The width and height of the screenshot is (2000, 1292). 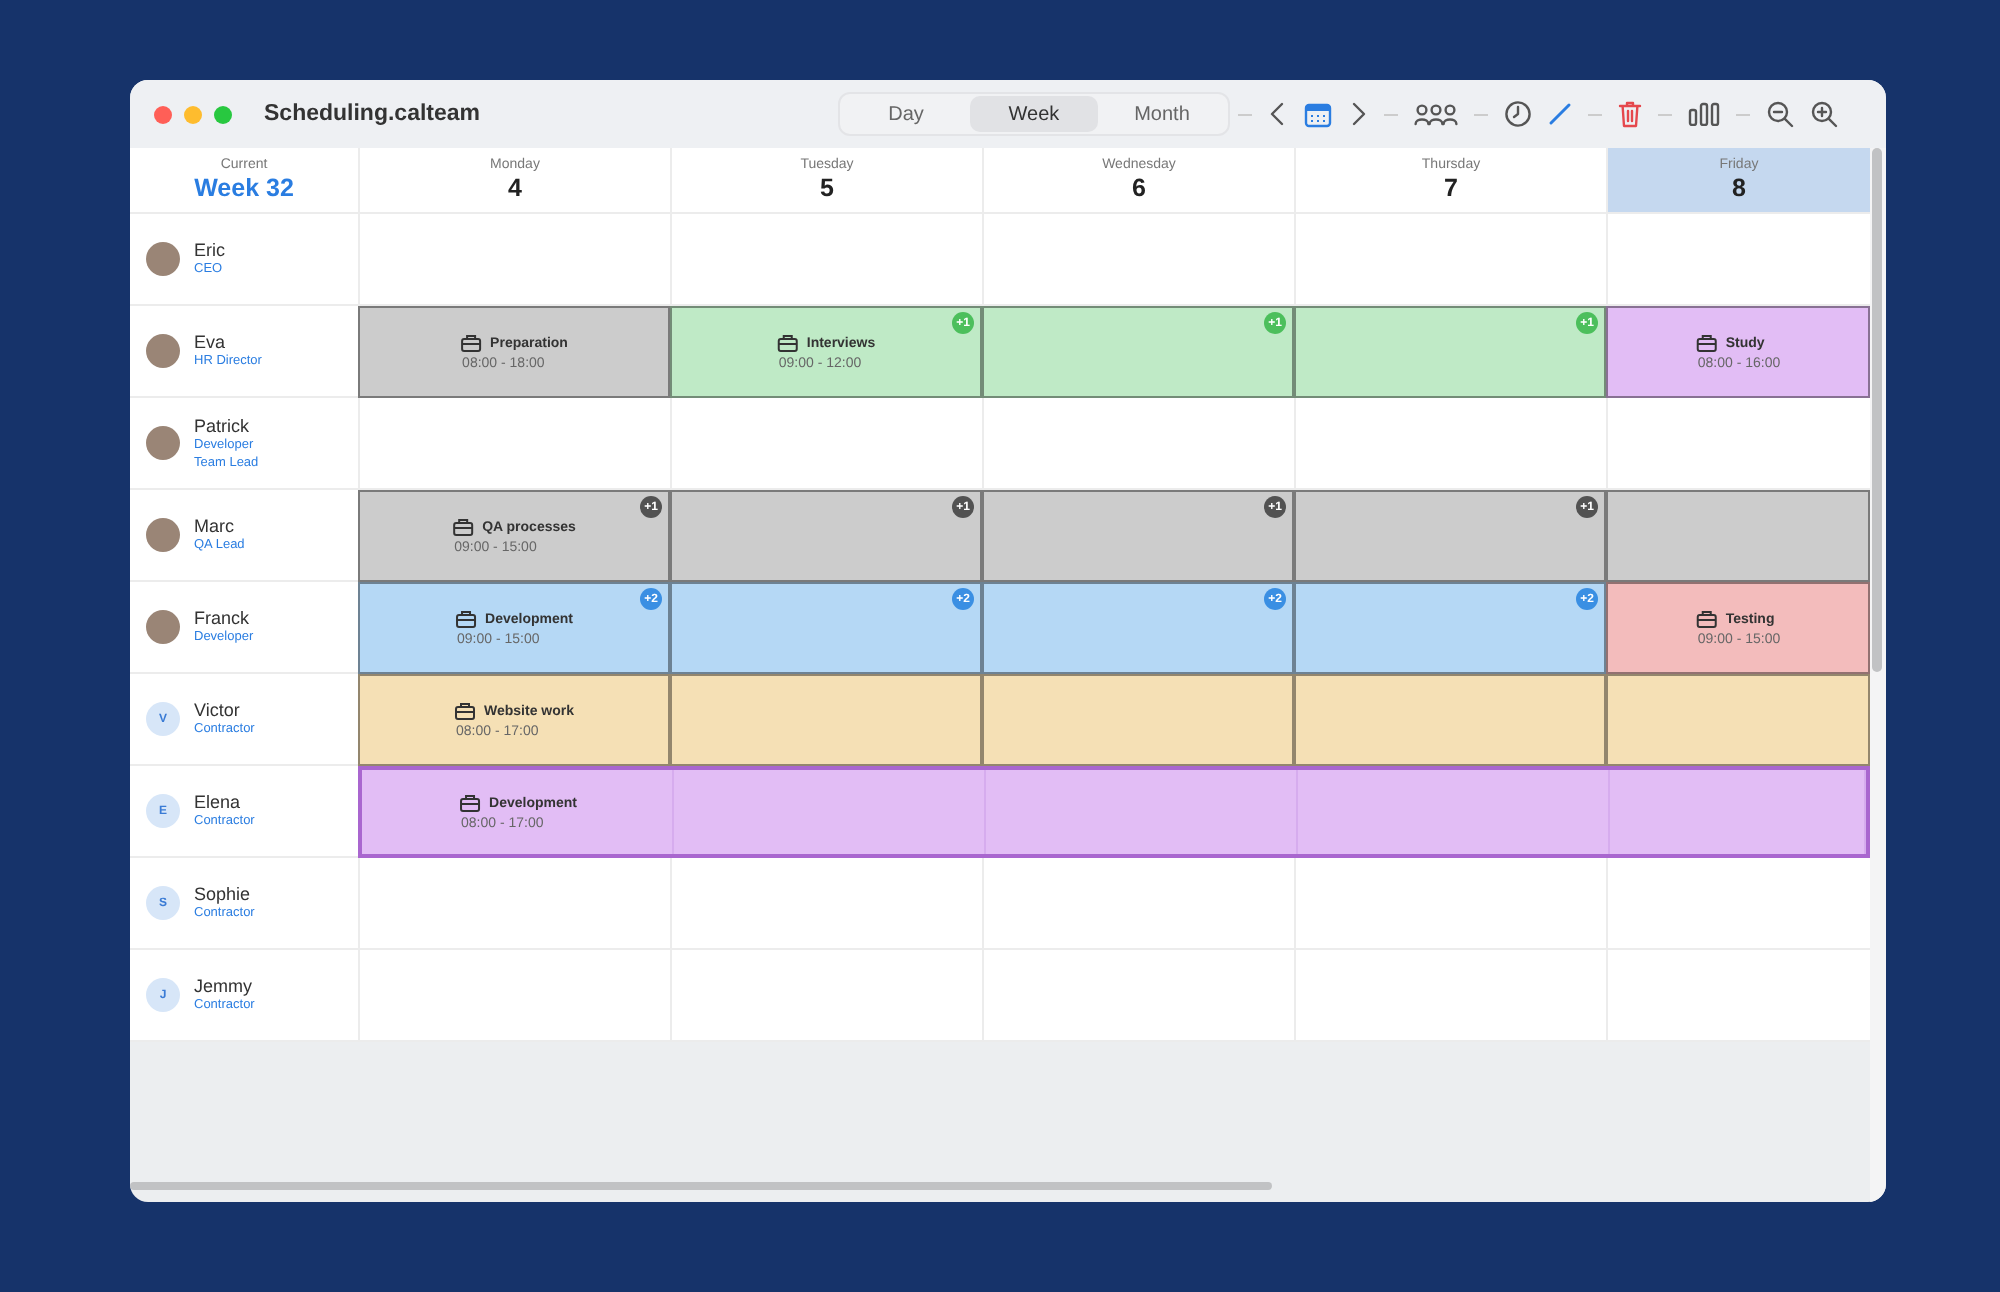 What do you see at coordinates (223, 618) in the screenshot?
I see `person-name: Franck` at bounding box center [223, 618].